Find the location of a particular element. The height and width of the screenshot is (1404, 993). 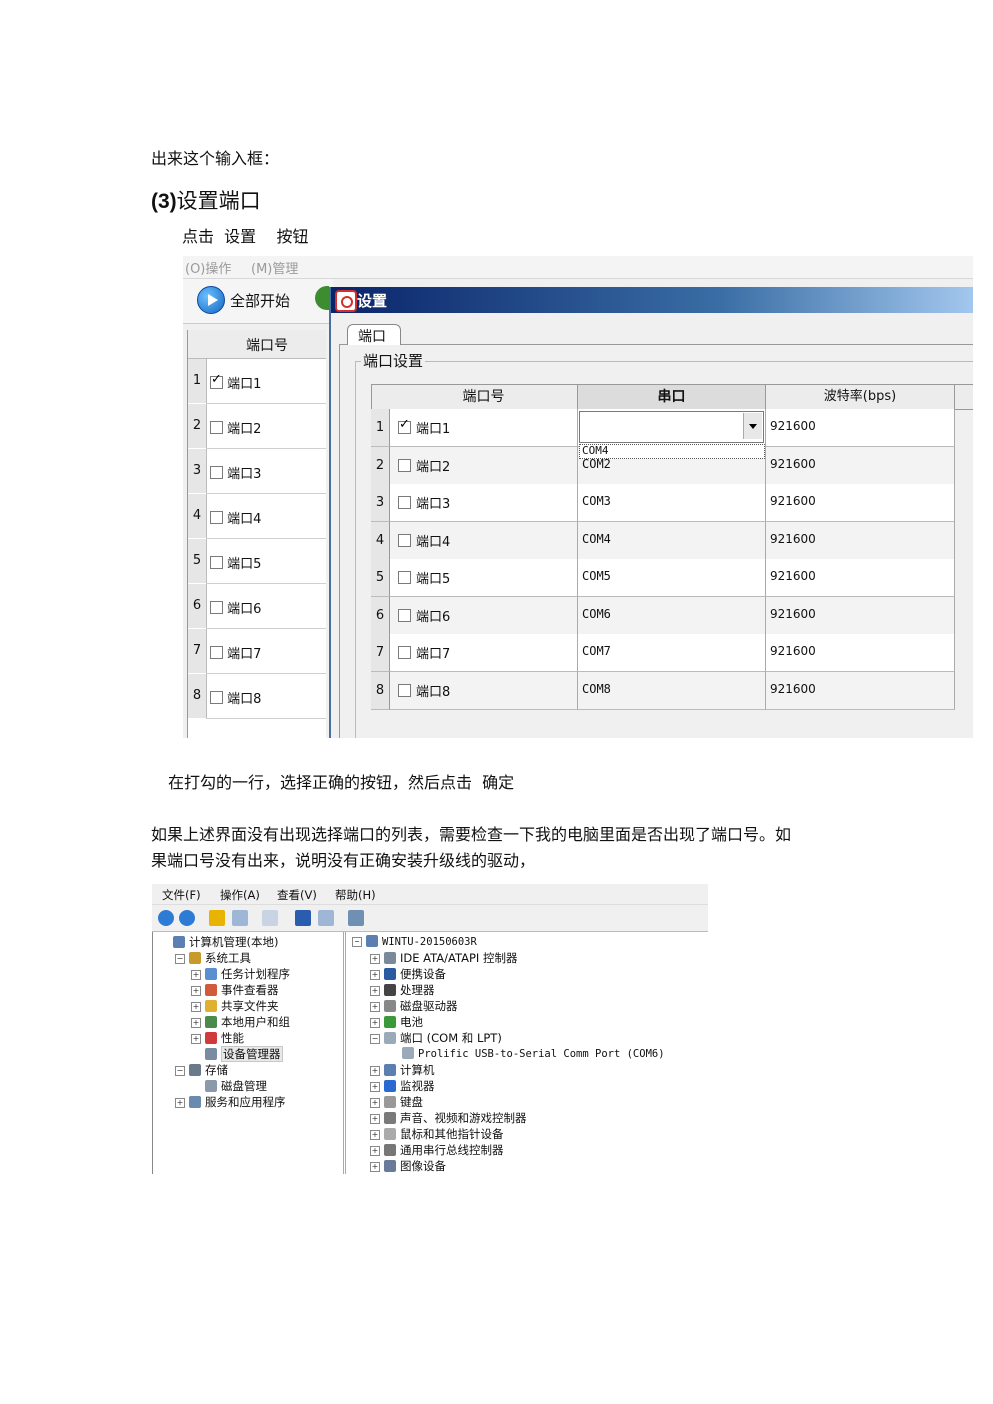

menu-action: 操作(A) is located at coordinates (240, 895).